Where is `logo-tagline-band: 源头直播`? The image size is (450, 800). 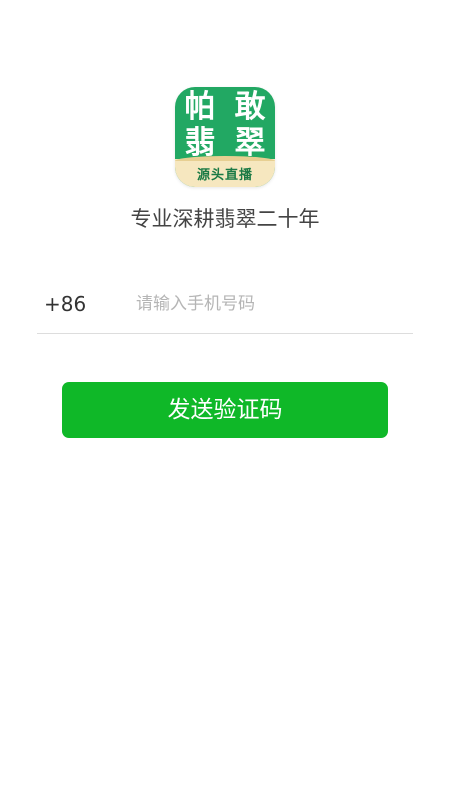 logo-tagline-band: 源头直播 is located at coordinates (225, 171).